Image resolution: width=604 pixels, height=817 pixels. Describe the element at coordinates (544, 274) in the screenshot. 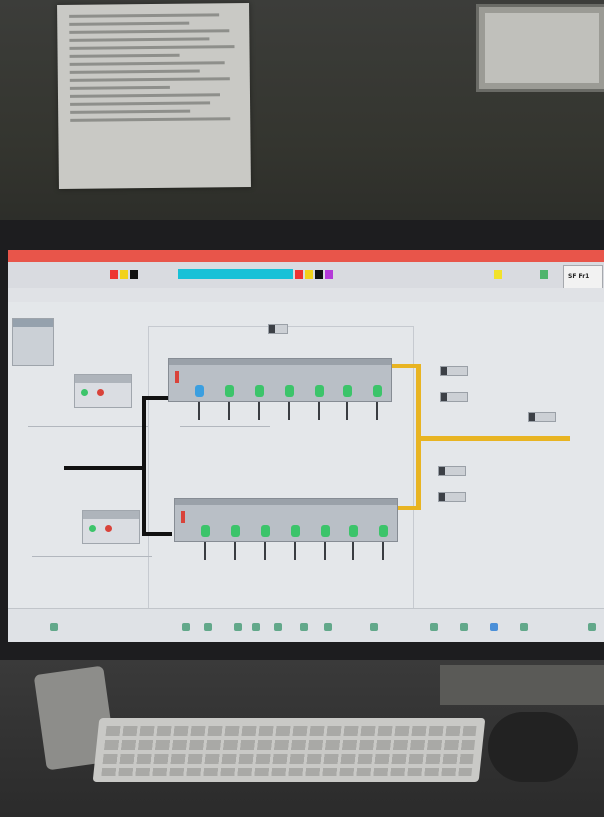

I see `toolbar-chip-green` at that location.